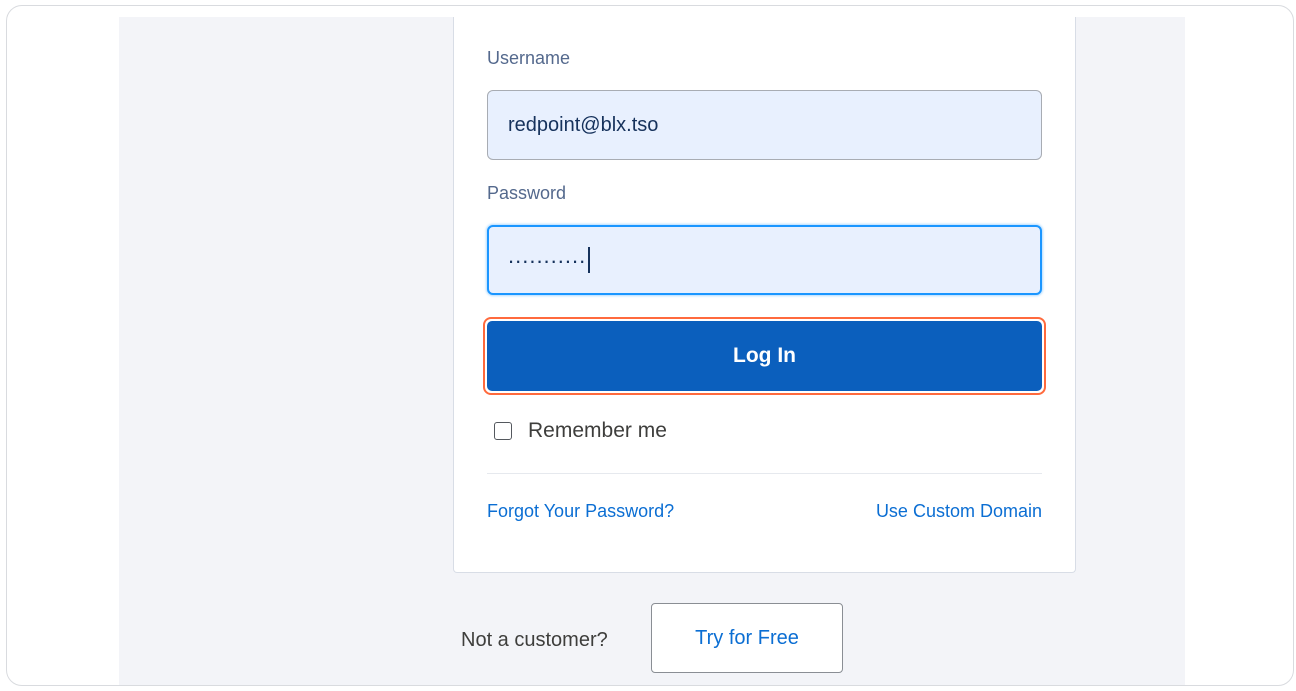  What do you see at coordinates (527, 193) in the screenshot?
I see `password-label: Password` at bounding box center [527, 193].